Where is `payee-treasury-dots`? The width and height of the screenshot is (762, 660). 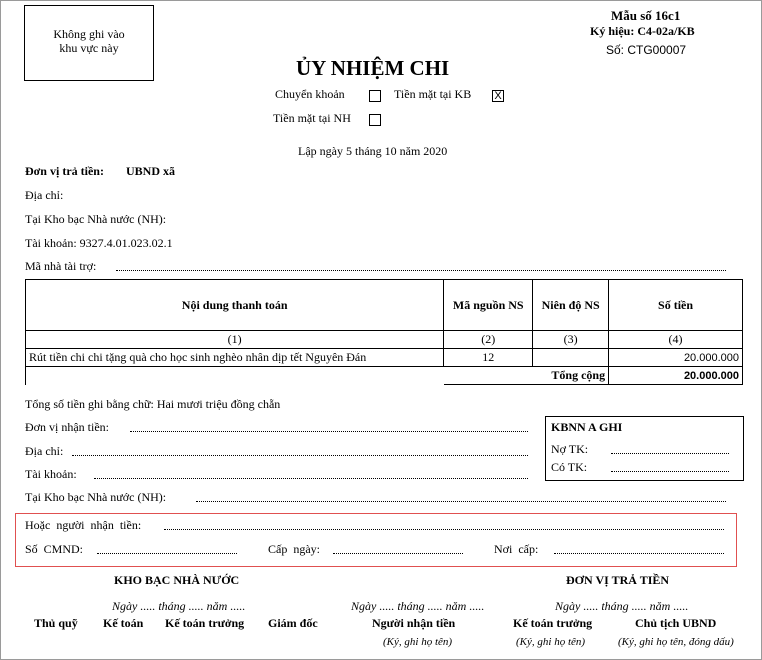 payee-treasury-dots is located at coordinates (461, 501).